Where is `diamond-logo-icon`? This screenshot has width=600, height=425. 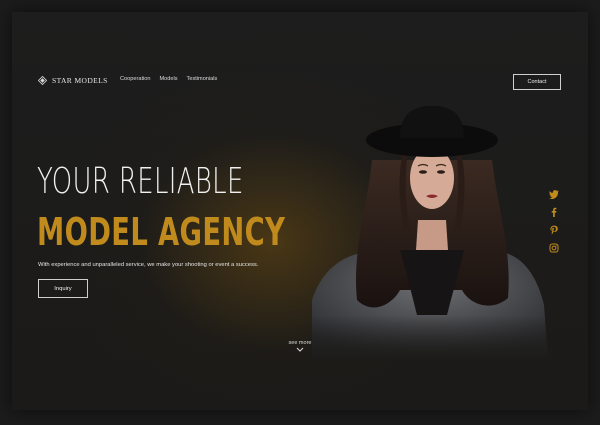 diamond-logo-icon is located at coordinates (42, 80).